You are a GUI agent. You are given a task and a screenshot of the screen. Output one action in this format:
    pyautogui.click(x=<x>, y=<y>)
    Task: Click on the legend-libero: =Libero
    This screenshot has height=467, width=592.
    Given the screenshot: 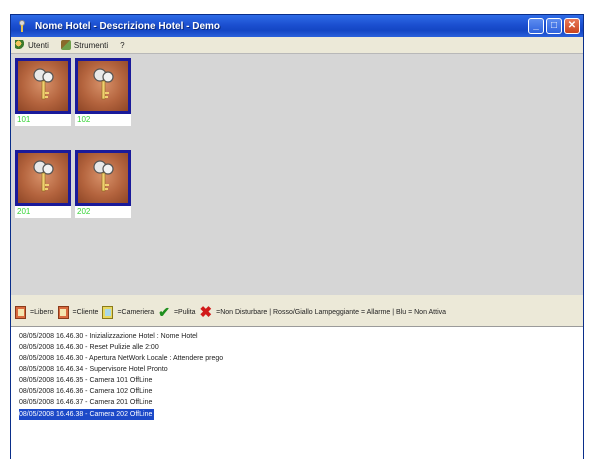 What is the action you would take?
    pyautogui.click(x=42, y=312)
    